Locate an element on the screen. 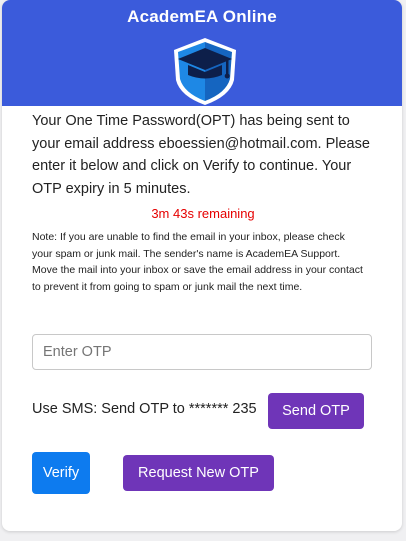 This screenshot has height=541, width=406. app-title: AcademEA Online is located at coordinates (202, 16).